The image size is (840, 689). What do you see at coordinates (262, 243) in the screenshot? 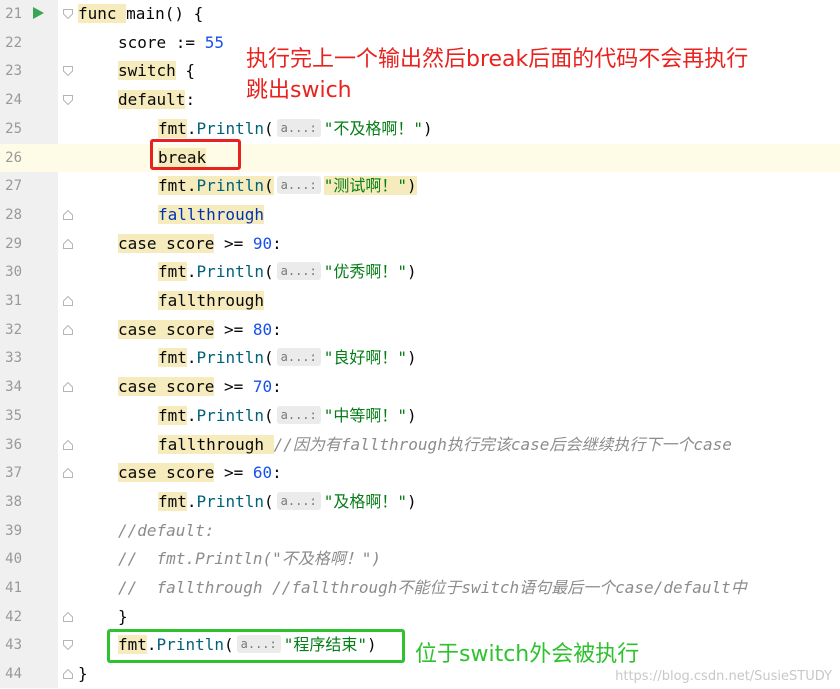
I see `code-token: 90` at bounding box center [262, 243].